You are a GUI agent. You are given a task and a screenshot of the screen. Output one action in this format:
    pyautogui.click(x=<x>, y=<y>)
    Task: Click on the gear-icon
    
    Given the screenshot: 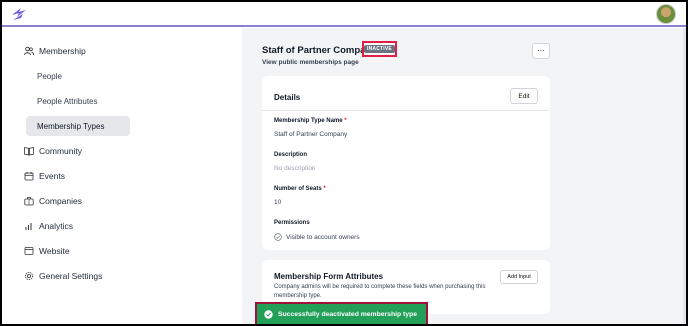 What is the action you would take?
    pyautogui.click(x=29, y=276)
    